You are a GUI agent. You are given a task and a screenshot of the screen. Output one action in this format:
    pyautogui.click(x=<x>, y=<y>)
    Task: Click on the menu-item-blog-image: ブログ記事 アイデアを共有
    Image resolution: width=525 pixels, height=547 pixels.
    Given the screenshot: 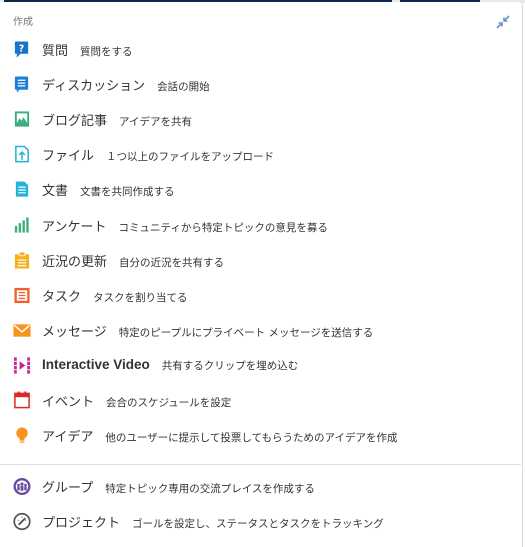 What is the action you would take?
    pyautogui.click(x=260, y=119)
    